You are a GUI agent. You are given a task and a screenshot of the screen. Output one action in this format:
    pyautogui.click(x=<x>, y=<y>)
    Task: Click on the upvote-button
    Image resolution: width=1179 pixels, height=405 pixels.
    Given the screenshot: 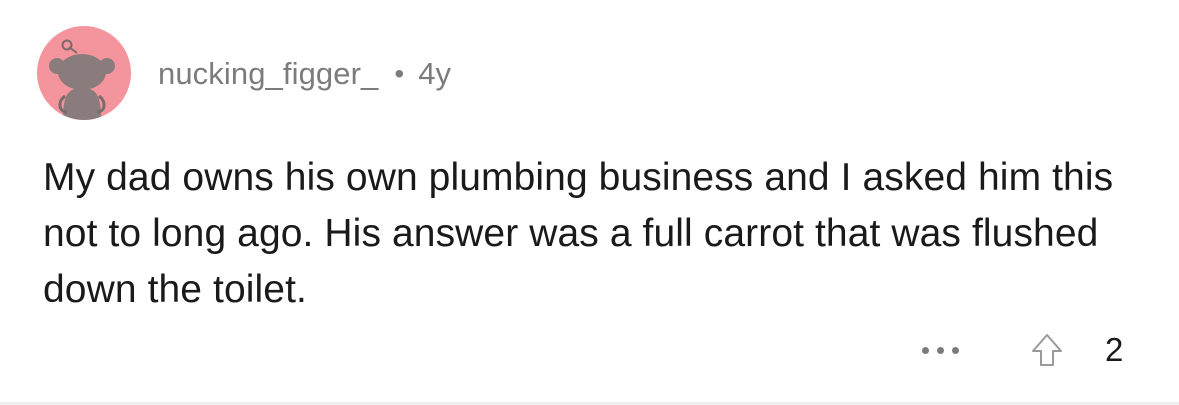 What is the action you would take?
    pyautogui.click(x=1047, y=350)
    